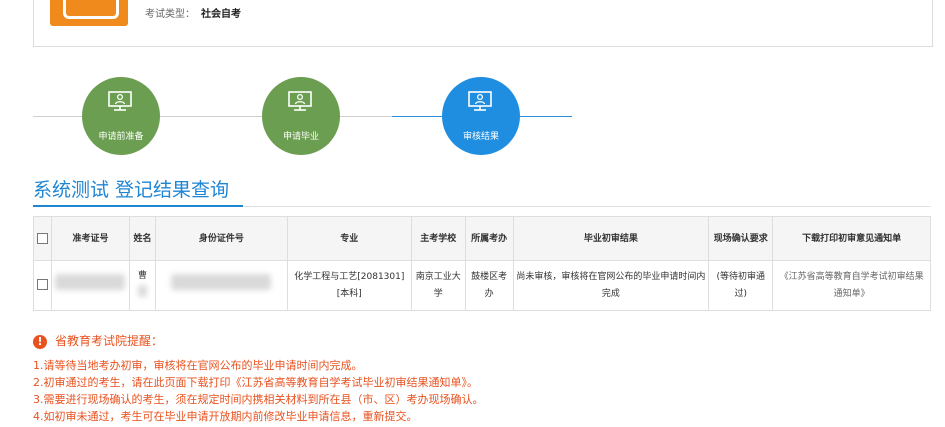 Image resolution: width=945 pixels, height=427 pixels. I want to click on page-title: 系统测试 登记结果查询, so click(131, 188).